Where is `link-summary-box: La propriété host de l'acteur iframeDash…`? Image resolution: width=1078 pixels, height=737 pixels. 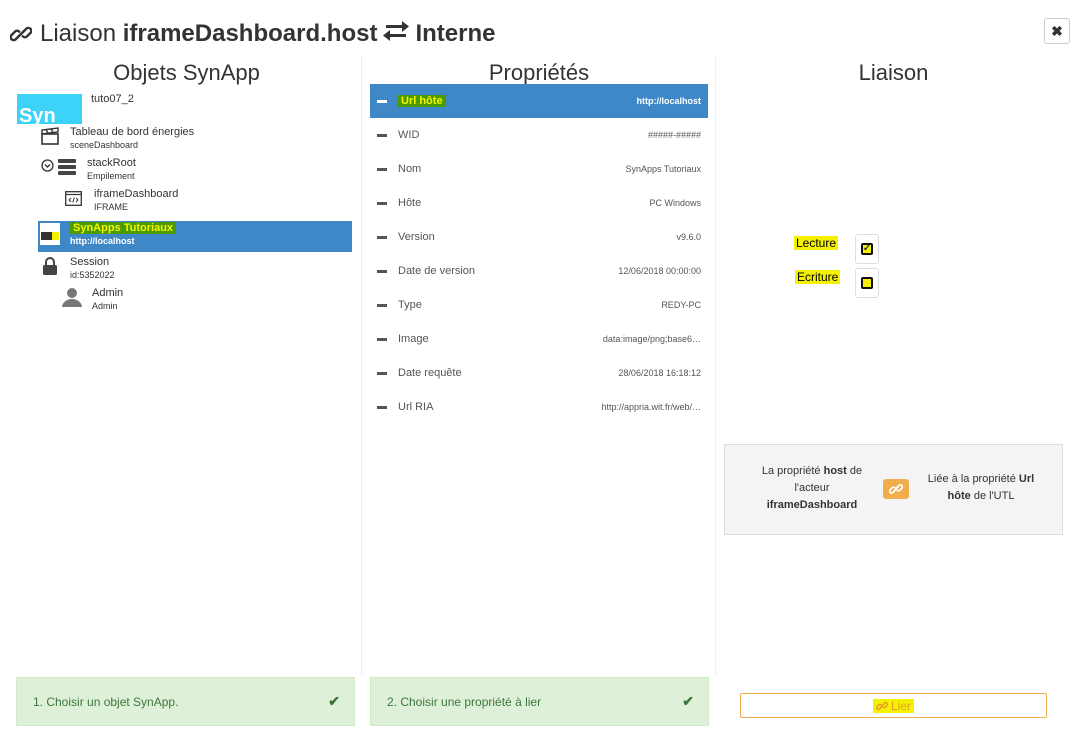 link-summary-box: La propriété host de l'acteur iframeDash… is located at coordinates (893, 489).